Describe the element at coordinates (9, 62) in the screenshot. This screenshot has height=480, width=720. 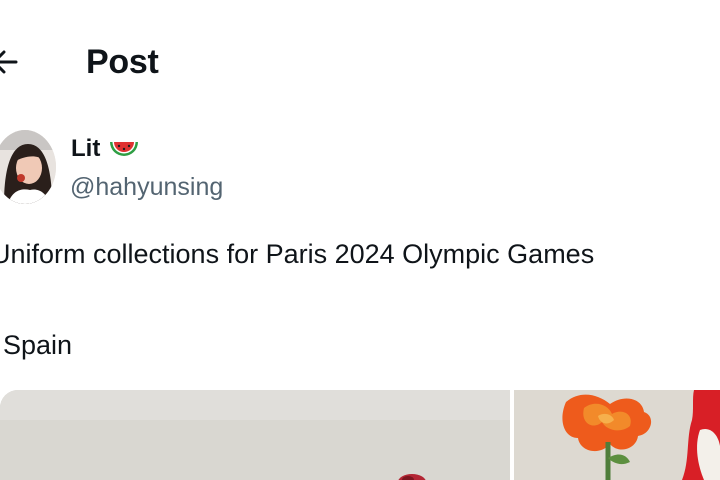
I see `arrow-left-icon` at that location.